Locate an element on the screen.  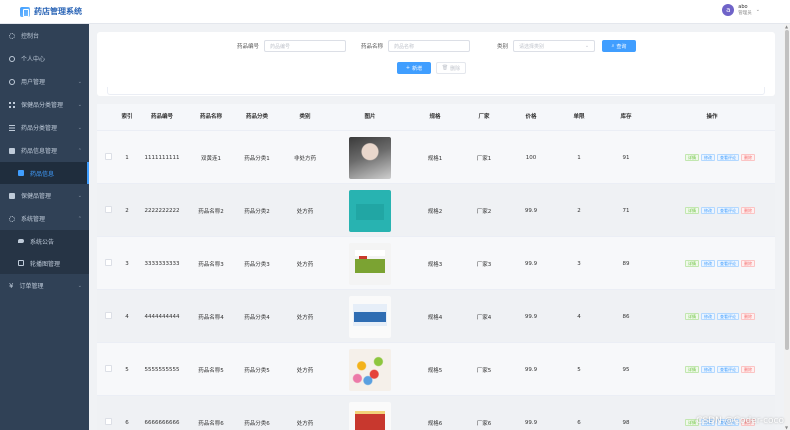
scroll-down-icon: ▼ is located at coordinates (786, 427).